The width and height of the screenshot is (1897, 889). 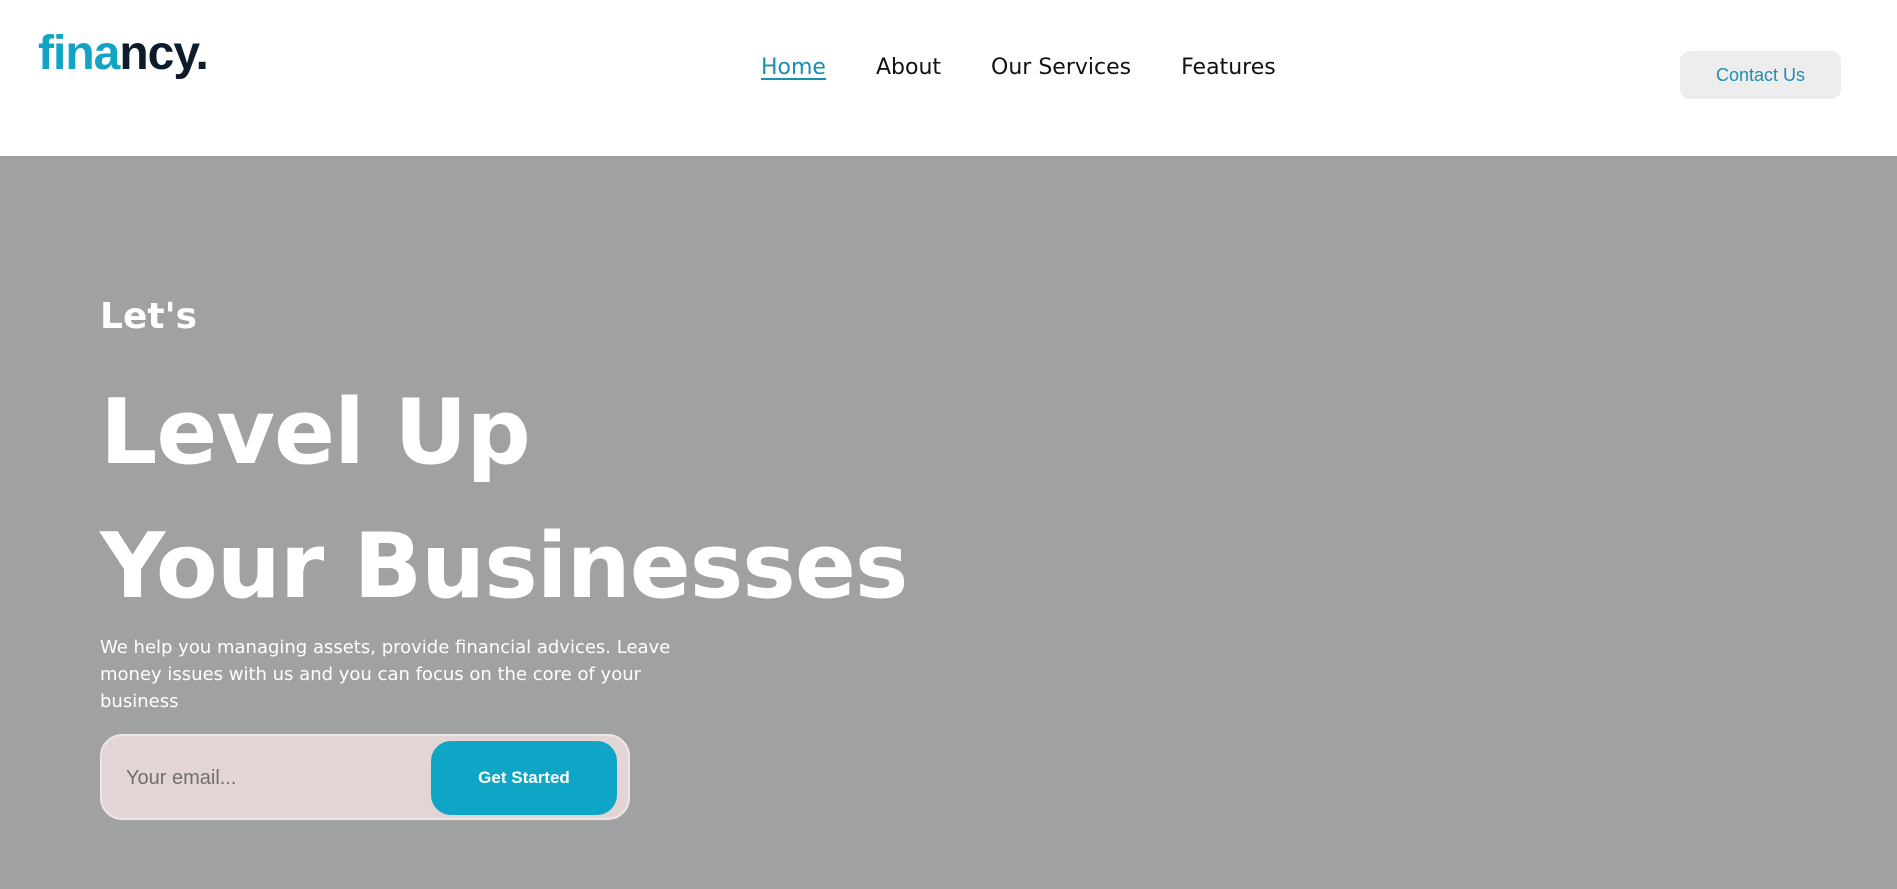 I want to click on nav-item-features: Features, so click(x=1228, y=68).